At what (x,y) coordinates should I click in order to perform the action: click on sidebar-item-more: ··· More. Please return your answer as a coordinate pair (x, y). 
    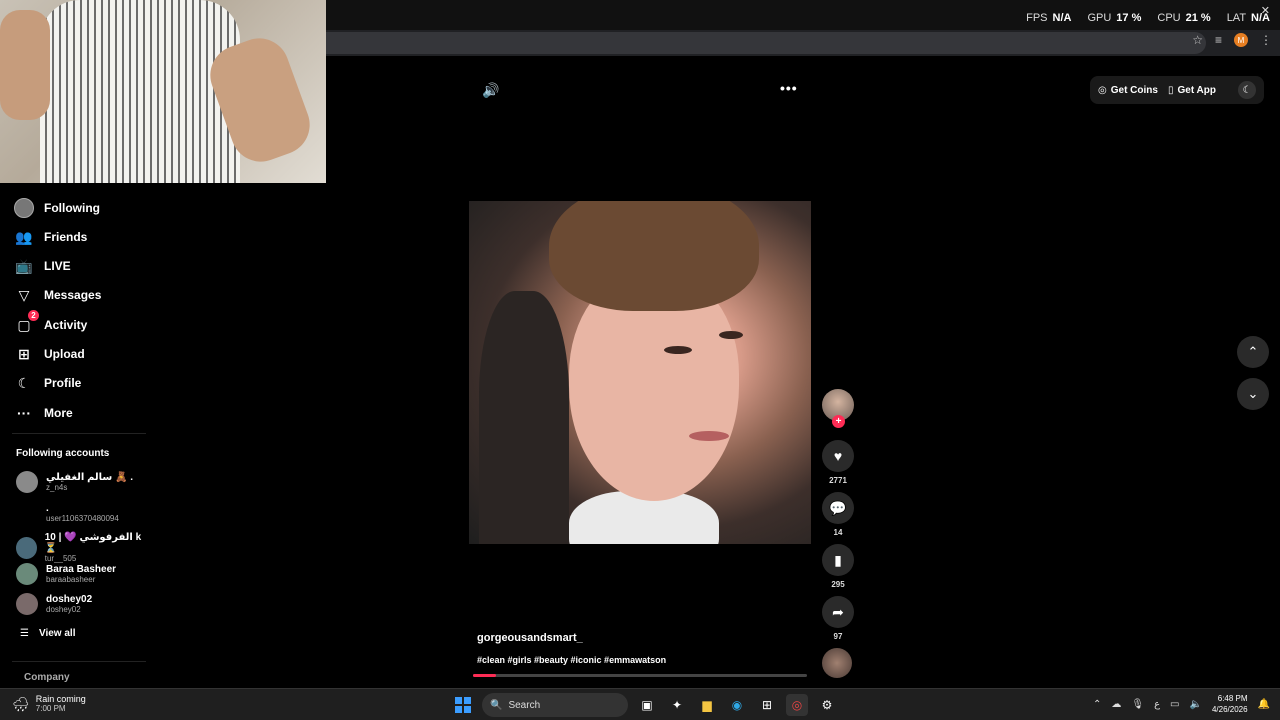
    Looking at the image, I should click on (43, 413).